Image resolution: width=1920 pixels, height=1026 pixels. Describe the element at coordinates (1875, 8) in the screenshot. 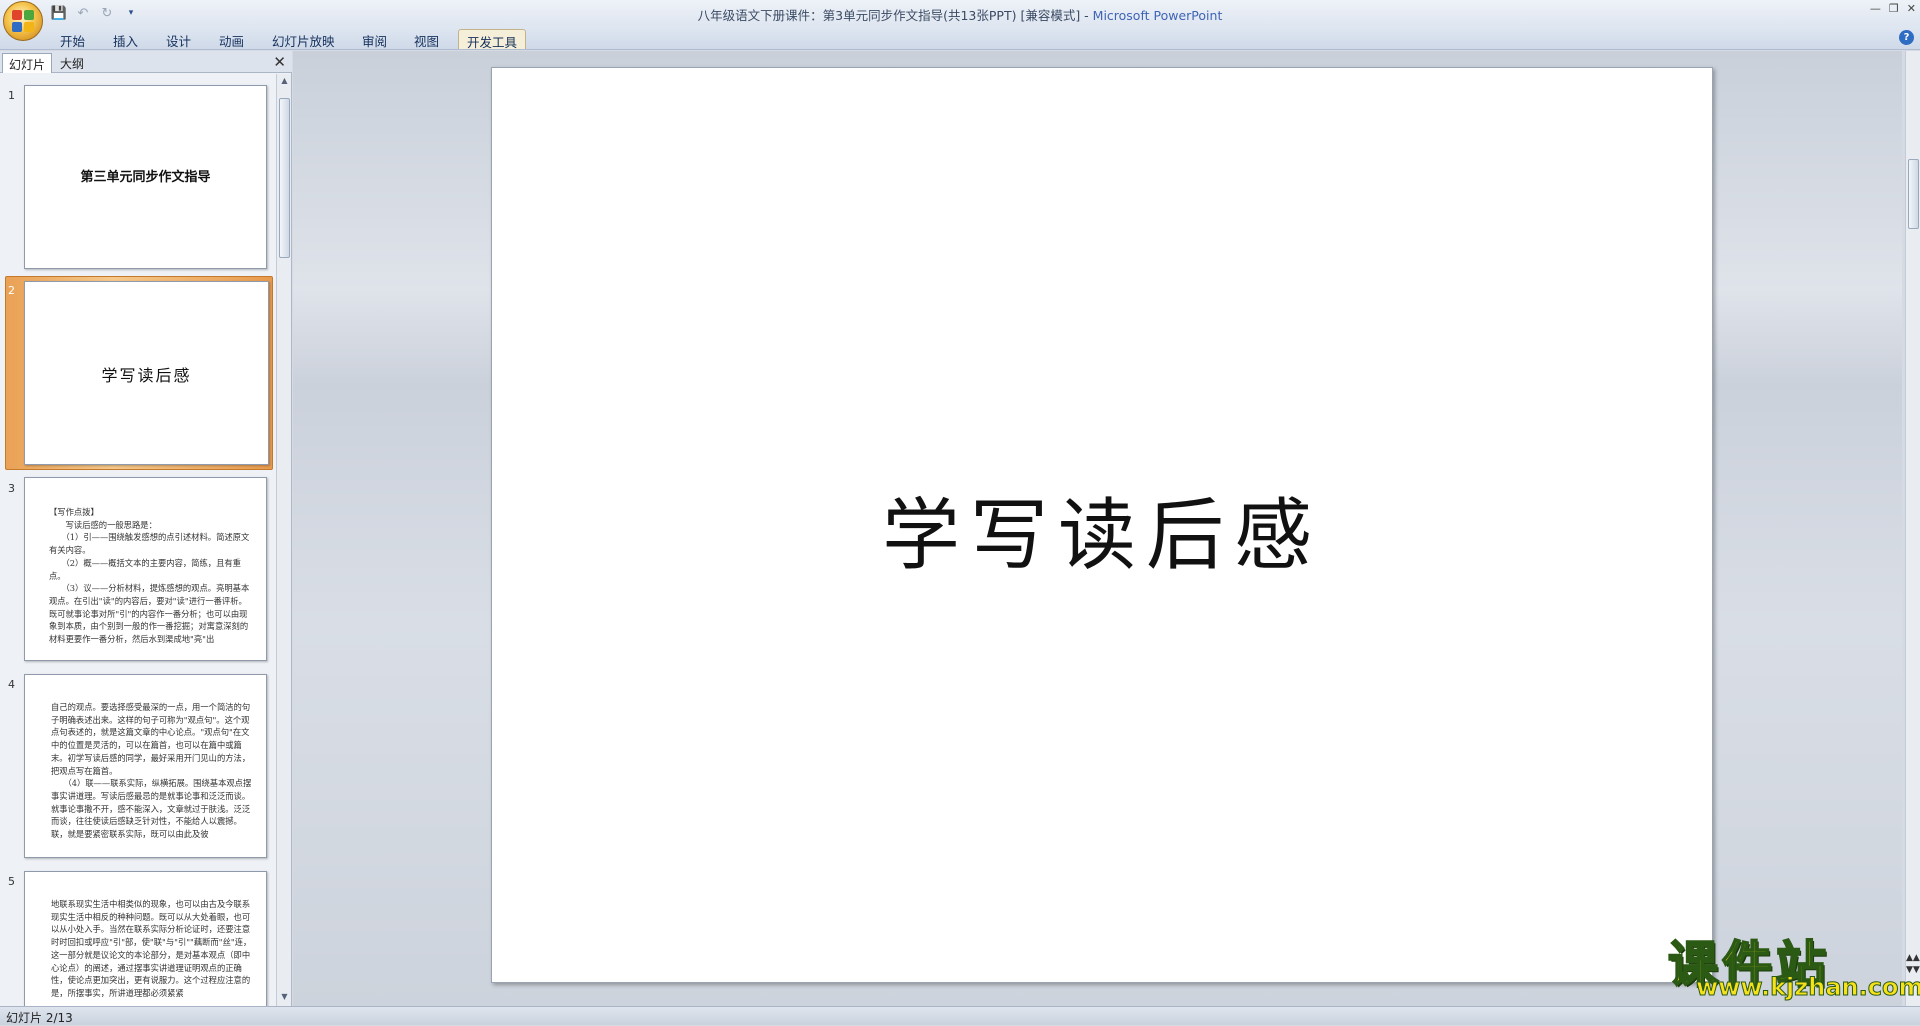

I see `minimize-icon: —` at that location.